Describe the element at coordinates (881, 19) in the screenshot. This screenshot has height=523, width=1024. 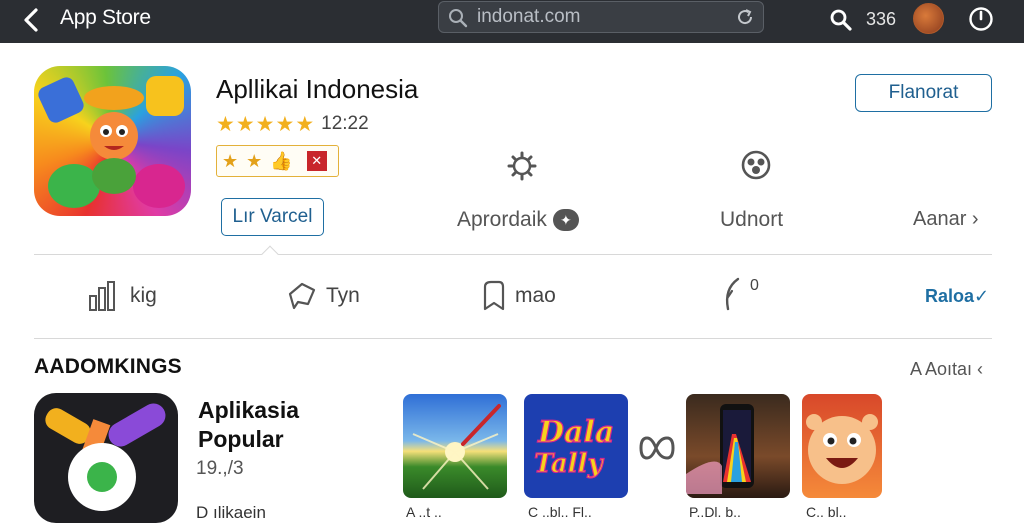
I see `notification-count: 336` at that location.